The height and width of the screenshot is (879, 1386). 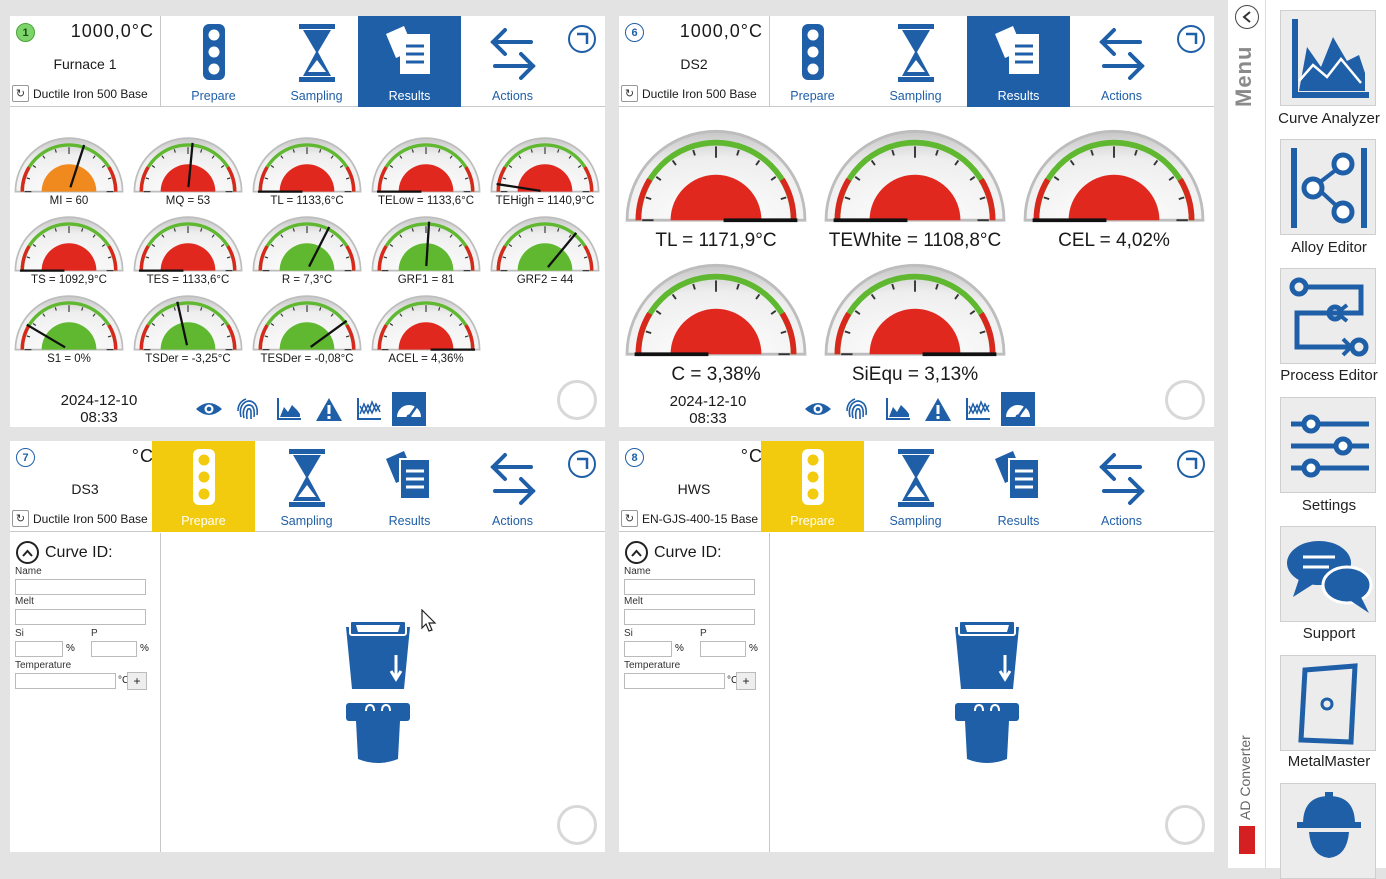 I want to click on result-gauge: TEHigh = 1140,9°C, so click(x=545, y=168).